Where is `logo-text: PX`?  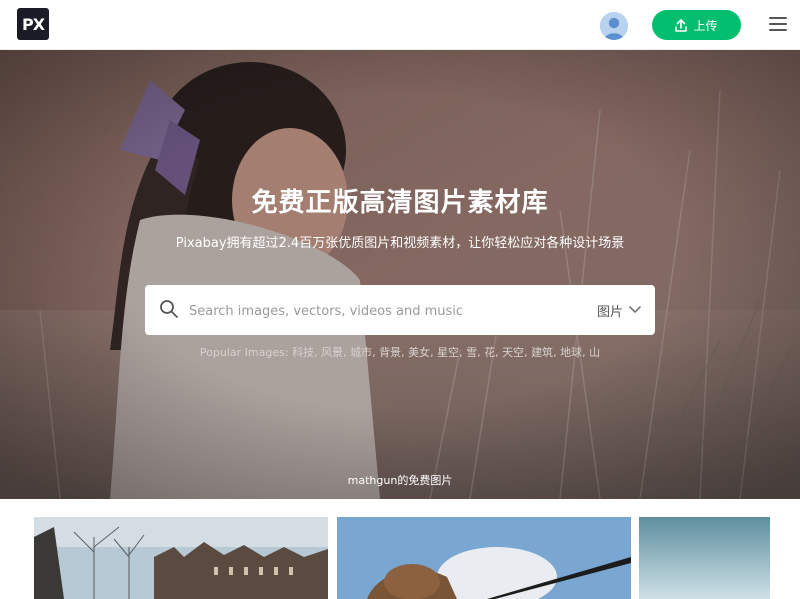 logo-text: PX is located at coordinates (33, 24).